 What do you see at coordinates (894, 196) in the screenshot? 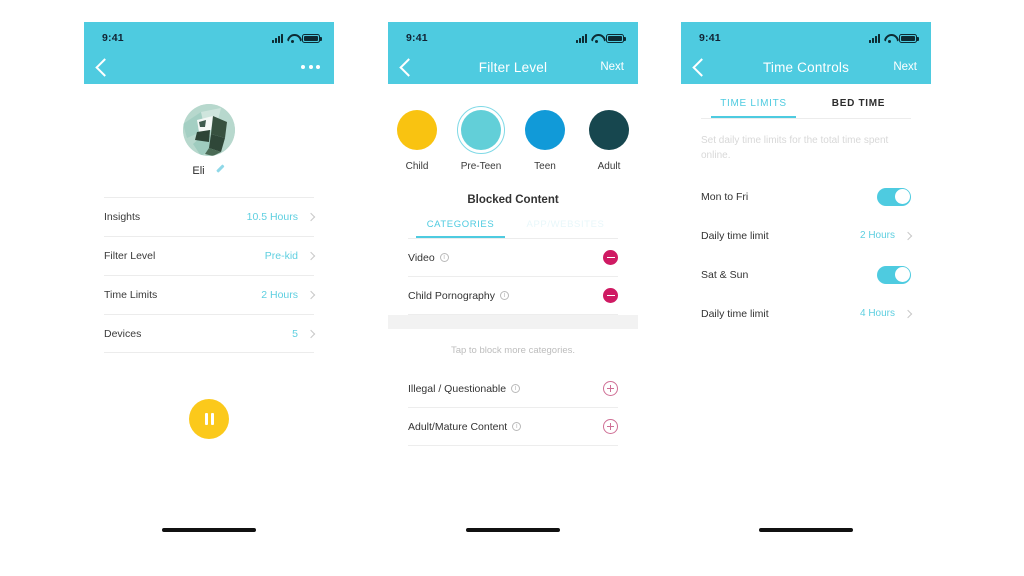
I see `toggle-mon-to-fri` at bounding box center [894, 196].